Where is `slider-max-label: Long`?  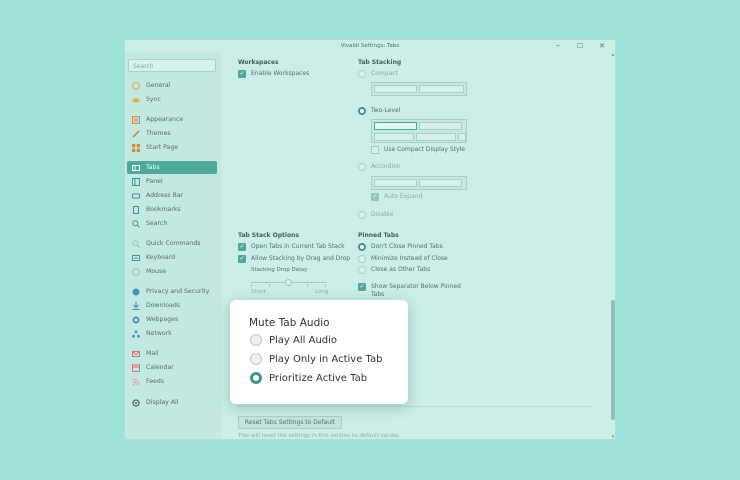 slider-max-label: Long is located at coordinates (322, 292).